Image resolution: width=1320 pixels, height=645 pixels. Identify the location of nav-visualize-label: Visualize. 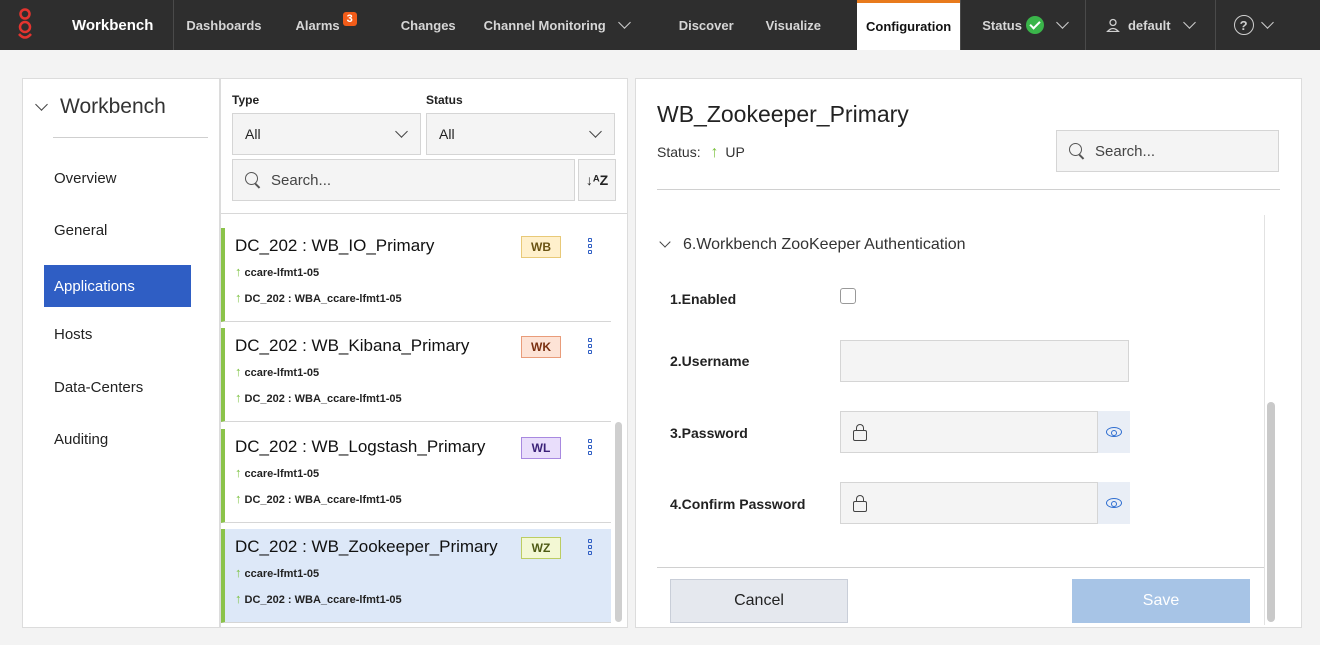
(793, 25).